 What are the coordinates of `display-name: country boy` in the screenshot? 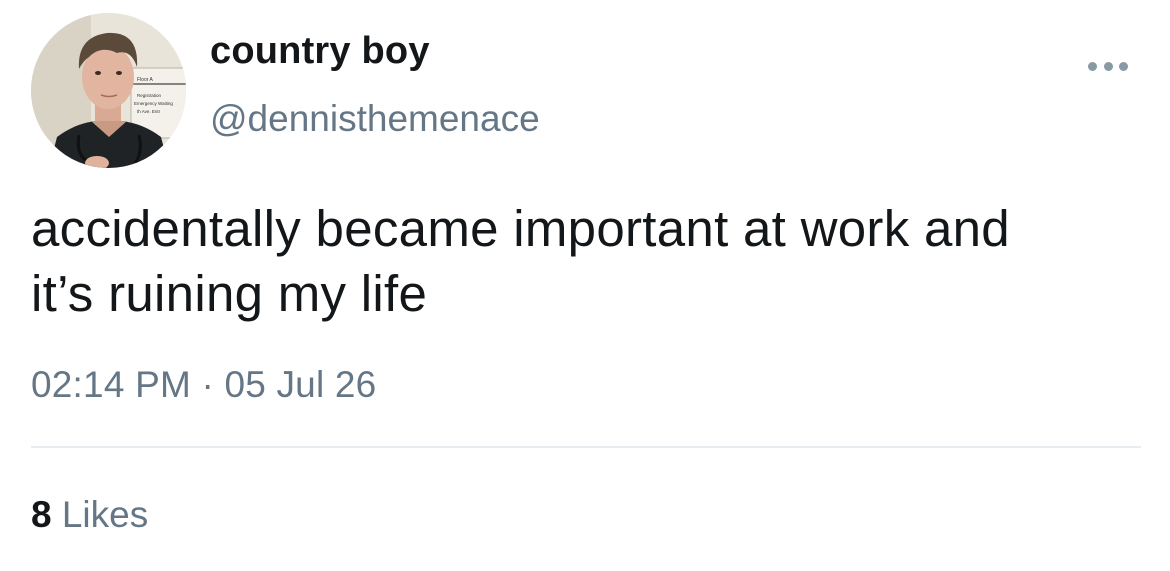 It's located at (320, 51).